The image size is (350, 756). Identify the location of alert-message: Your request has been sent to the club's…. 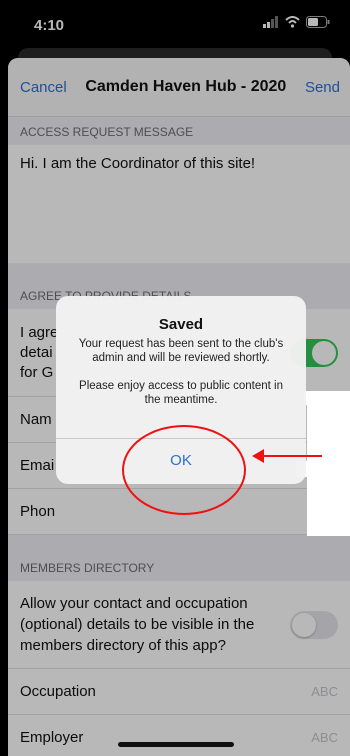
(181, 351).